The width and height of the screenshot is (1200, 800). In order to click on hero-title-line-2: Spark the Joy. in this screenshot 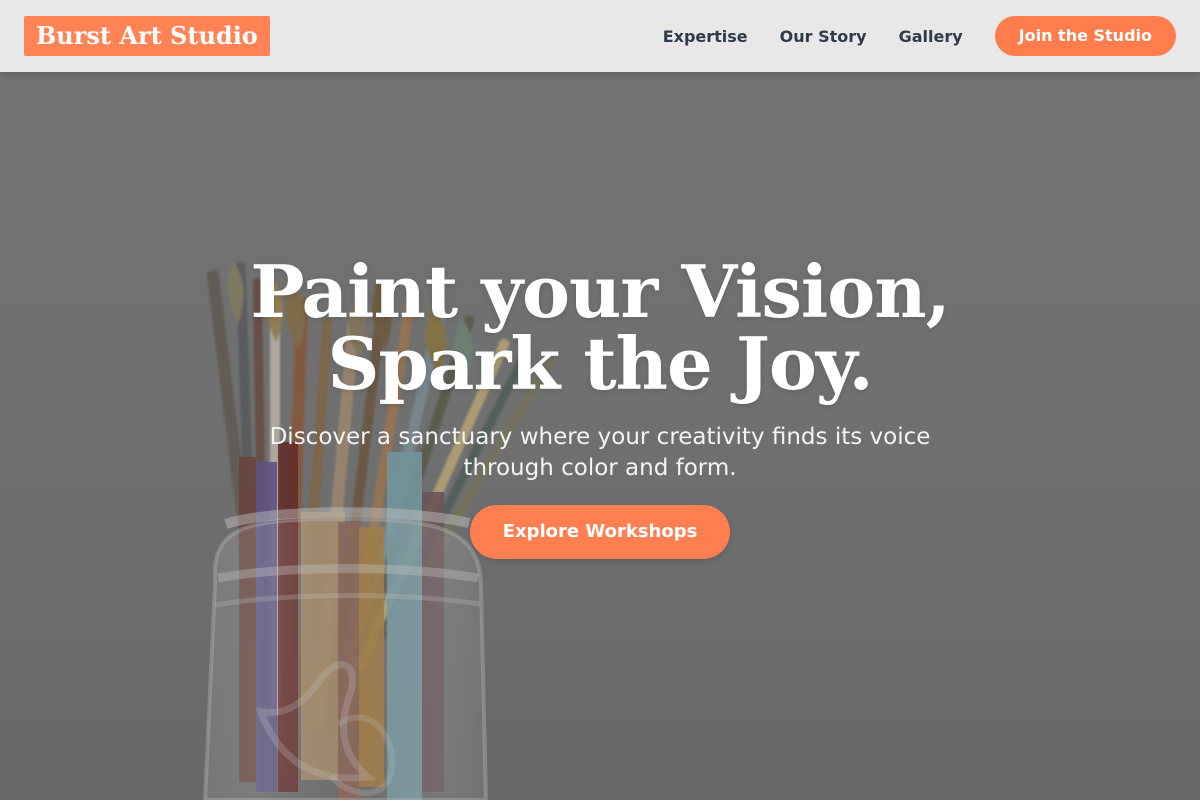, I will do `click(600, 363)`.